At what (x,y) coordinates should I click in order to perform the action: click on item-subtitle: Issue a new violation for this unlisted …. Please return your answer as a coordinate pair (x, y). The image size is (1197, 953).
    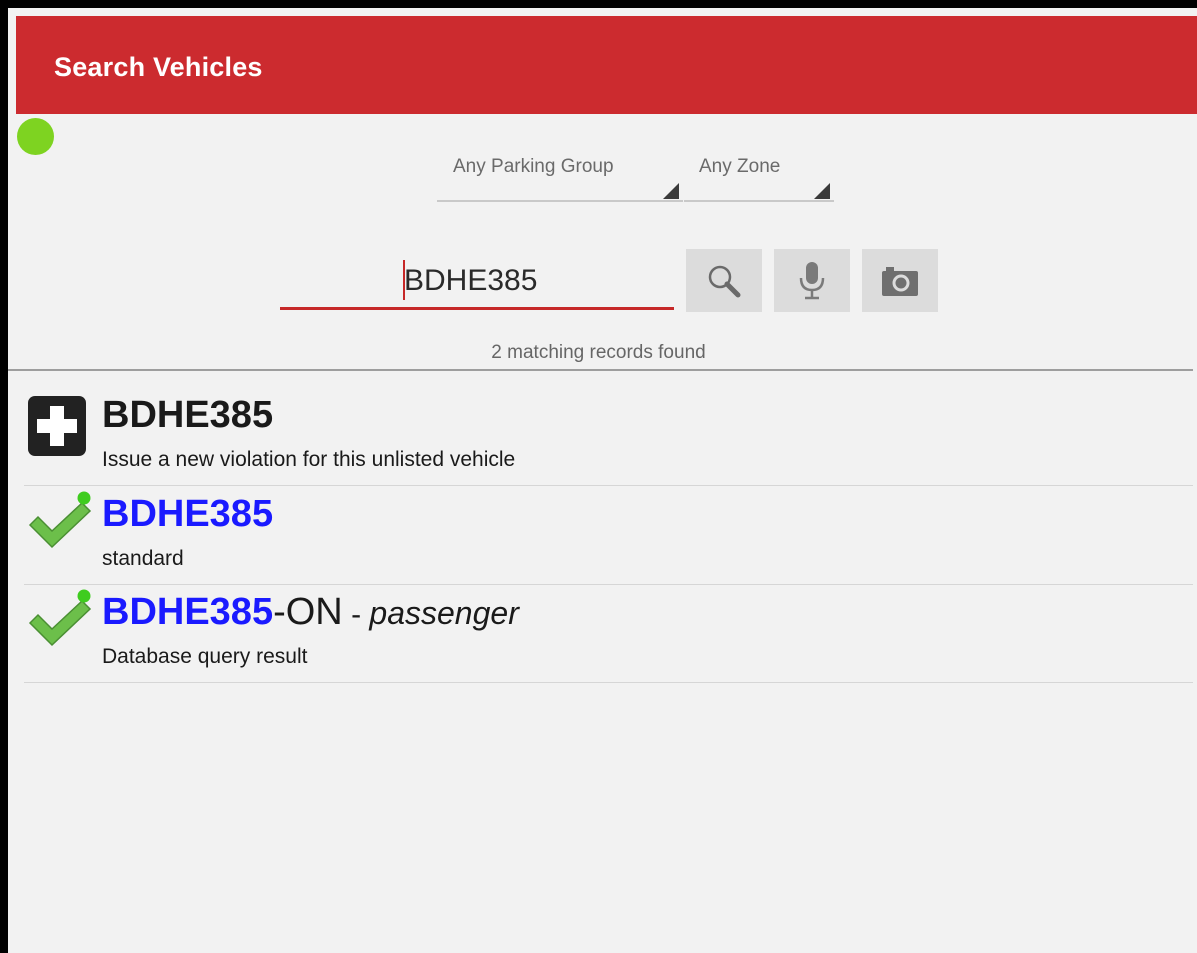
    Looking at the image, I should click on (309, 459).